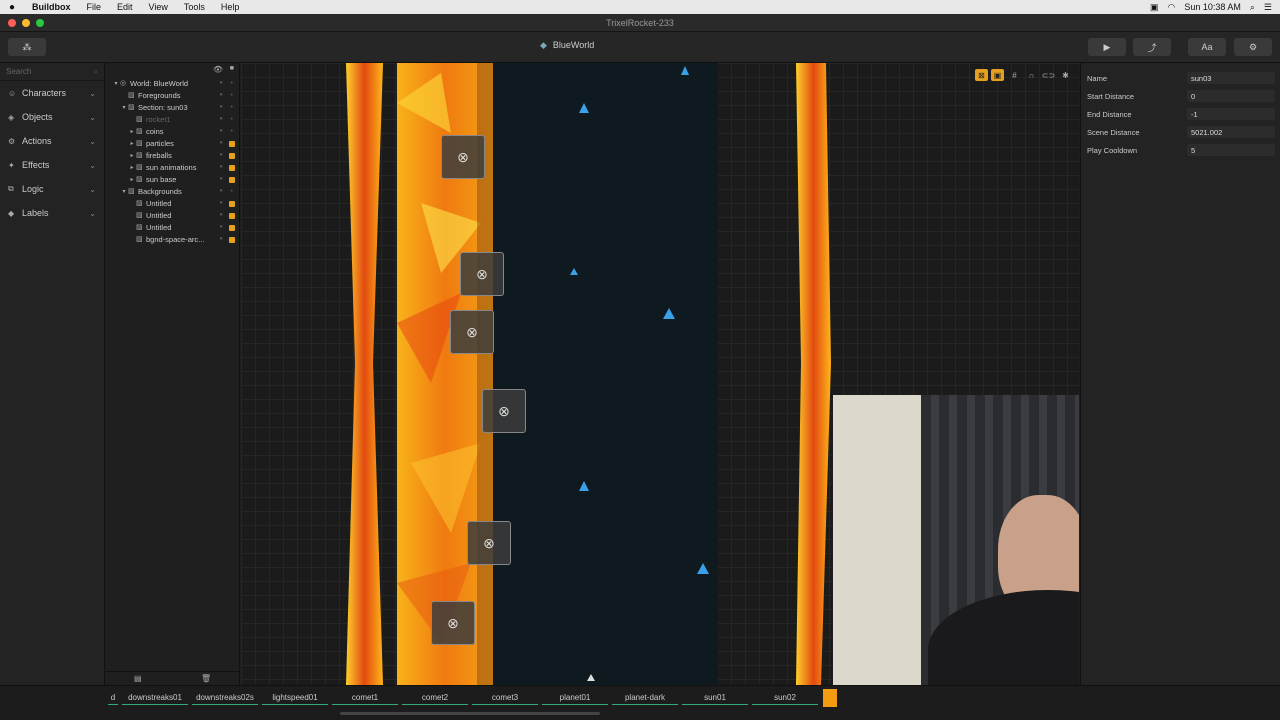 This screenshot has width=1280, height=720. What do you see at coordinates (172, 239) in the screenshot?
I see `tree-row: ▨ bgnd-space-arc... ●` at bounding box center [172, 239].